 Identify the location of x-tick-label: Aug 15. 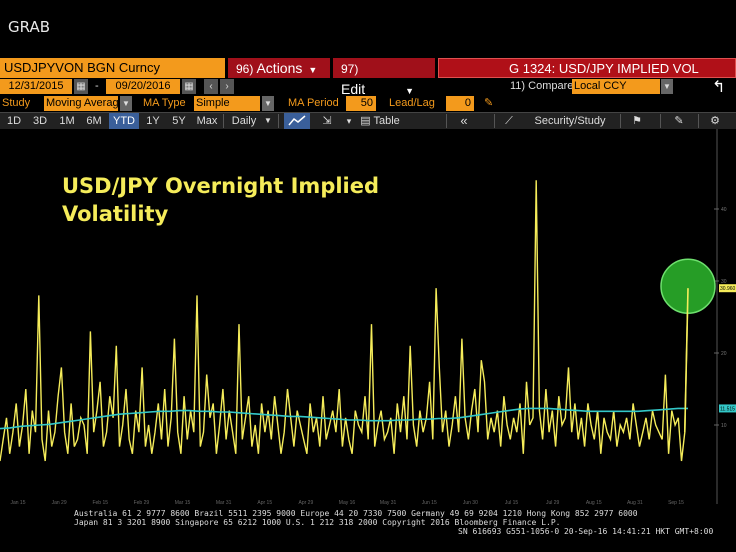
(594, 503).